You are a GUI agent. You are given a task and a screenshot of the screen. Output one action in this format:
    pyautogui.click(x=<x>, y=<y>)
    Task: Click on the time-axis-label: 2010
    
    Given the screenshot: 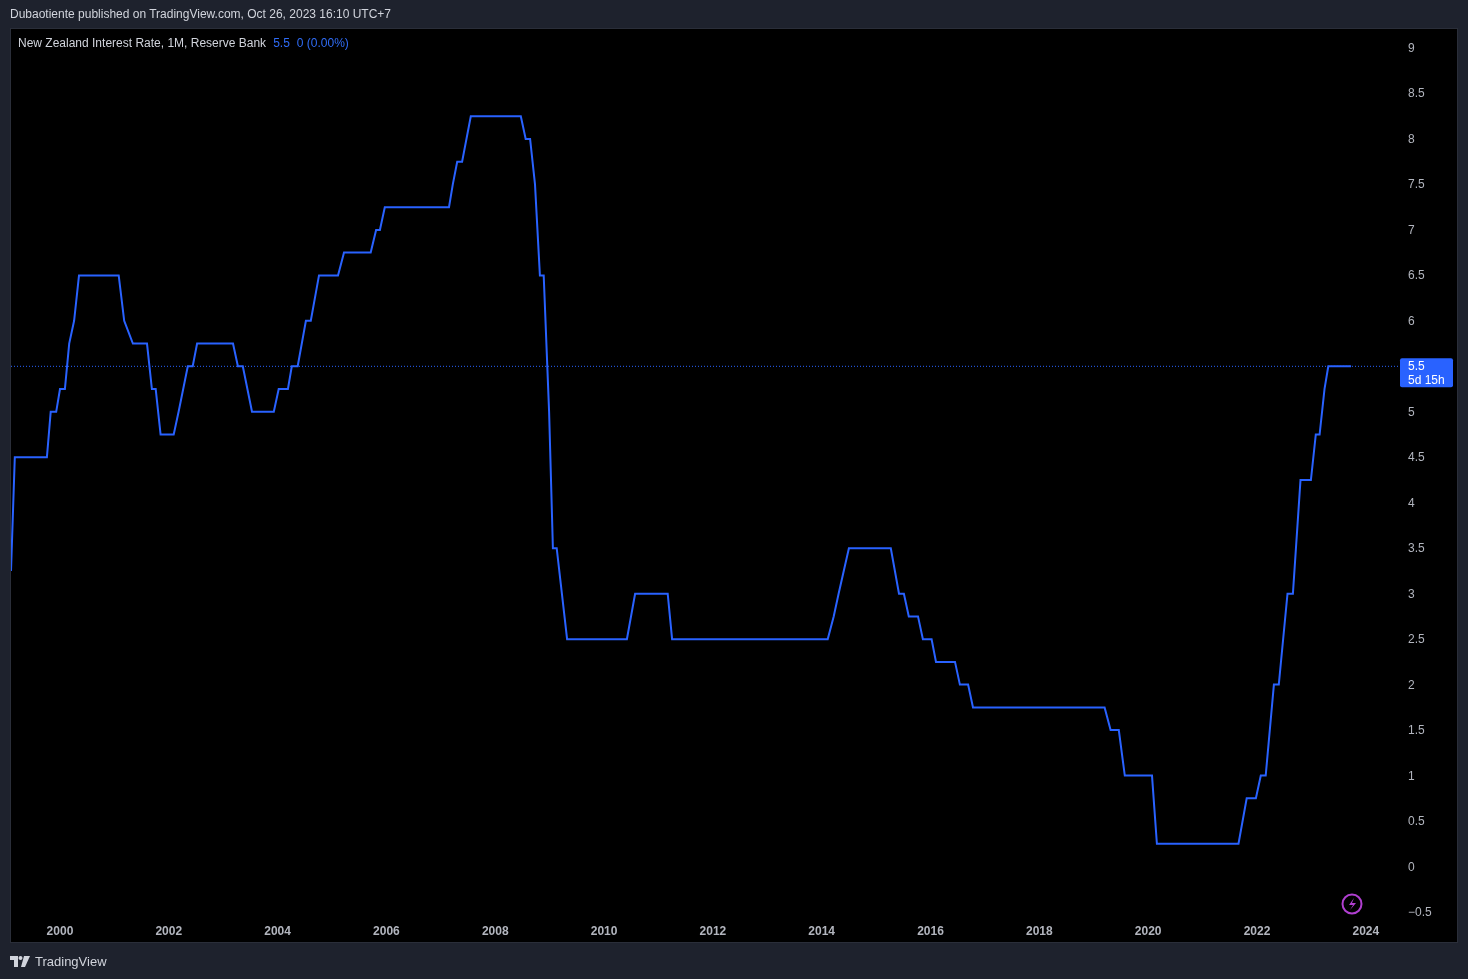 What is the action you would take?
    pyautogui.click(x=604, y=931)
    